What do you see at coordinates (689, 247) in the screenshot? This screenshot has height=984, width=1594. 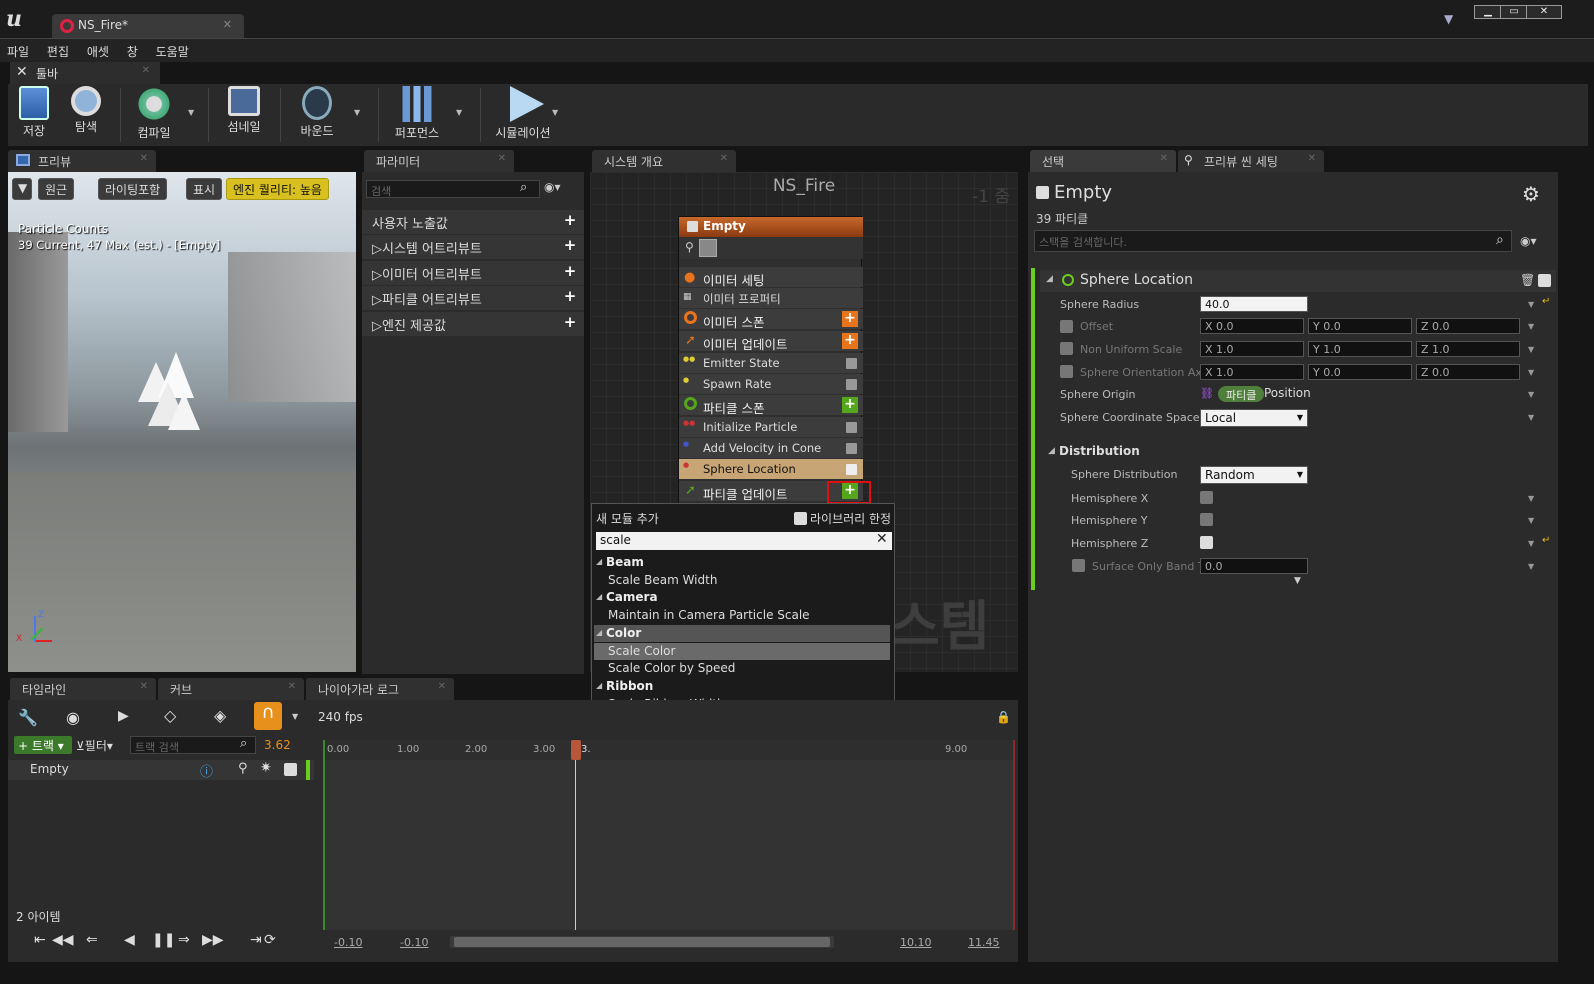 I see `pin-icon: ⚲` at bounding box center [689, 247].